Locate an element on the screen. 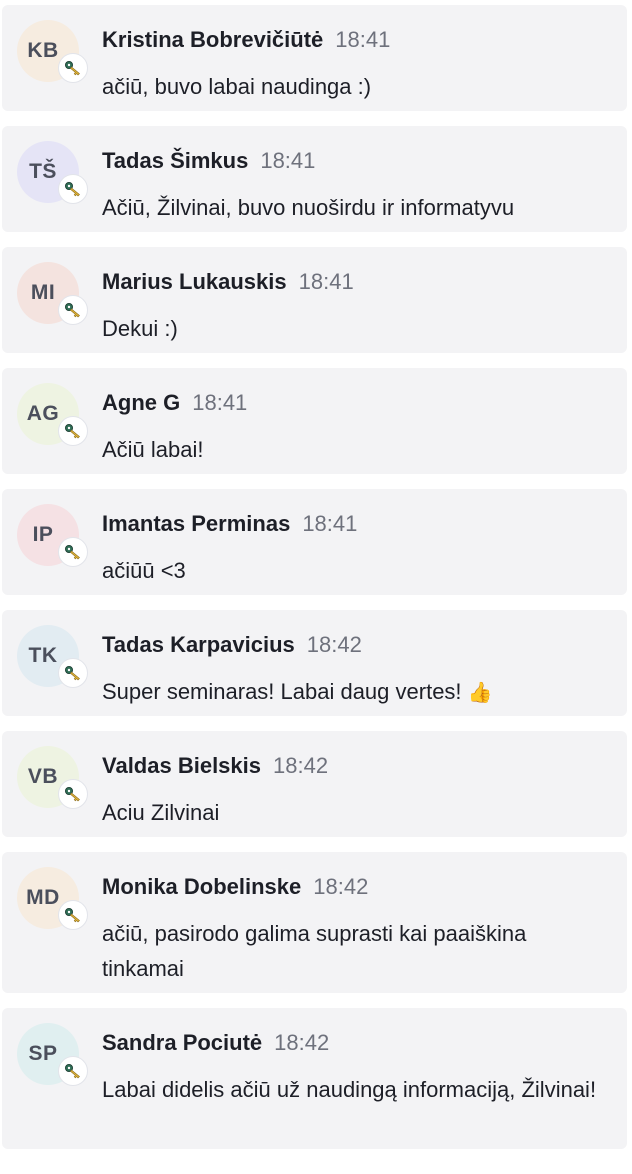 The height and width of the screenshot is (1174, 632). avatar-initials: TK is located at coordinates (43, 655).